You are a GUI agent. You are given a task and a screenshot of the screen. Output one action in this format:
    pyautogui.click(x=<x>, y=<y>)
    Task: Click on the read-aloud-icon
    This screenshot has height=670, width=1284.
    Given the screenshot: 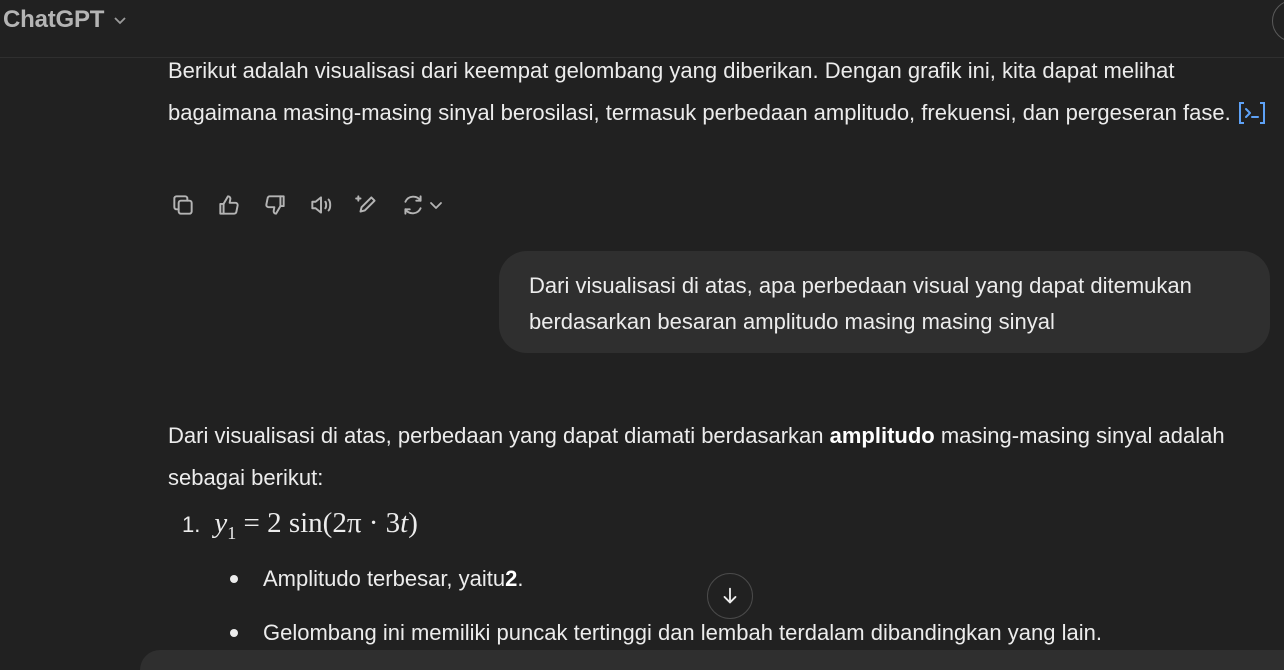 What is the action you would take?
    pyautogui.click(x=321, y=205)
    